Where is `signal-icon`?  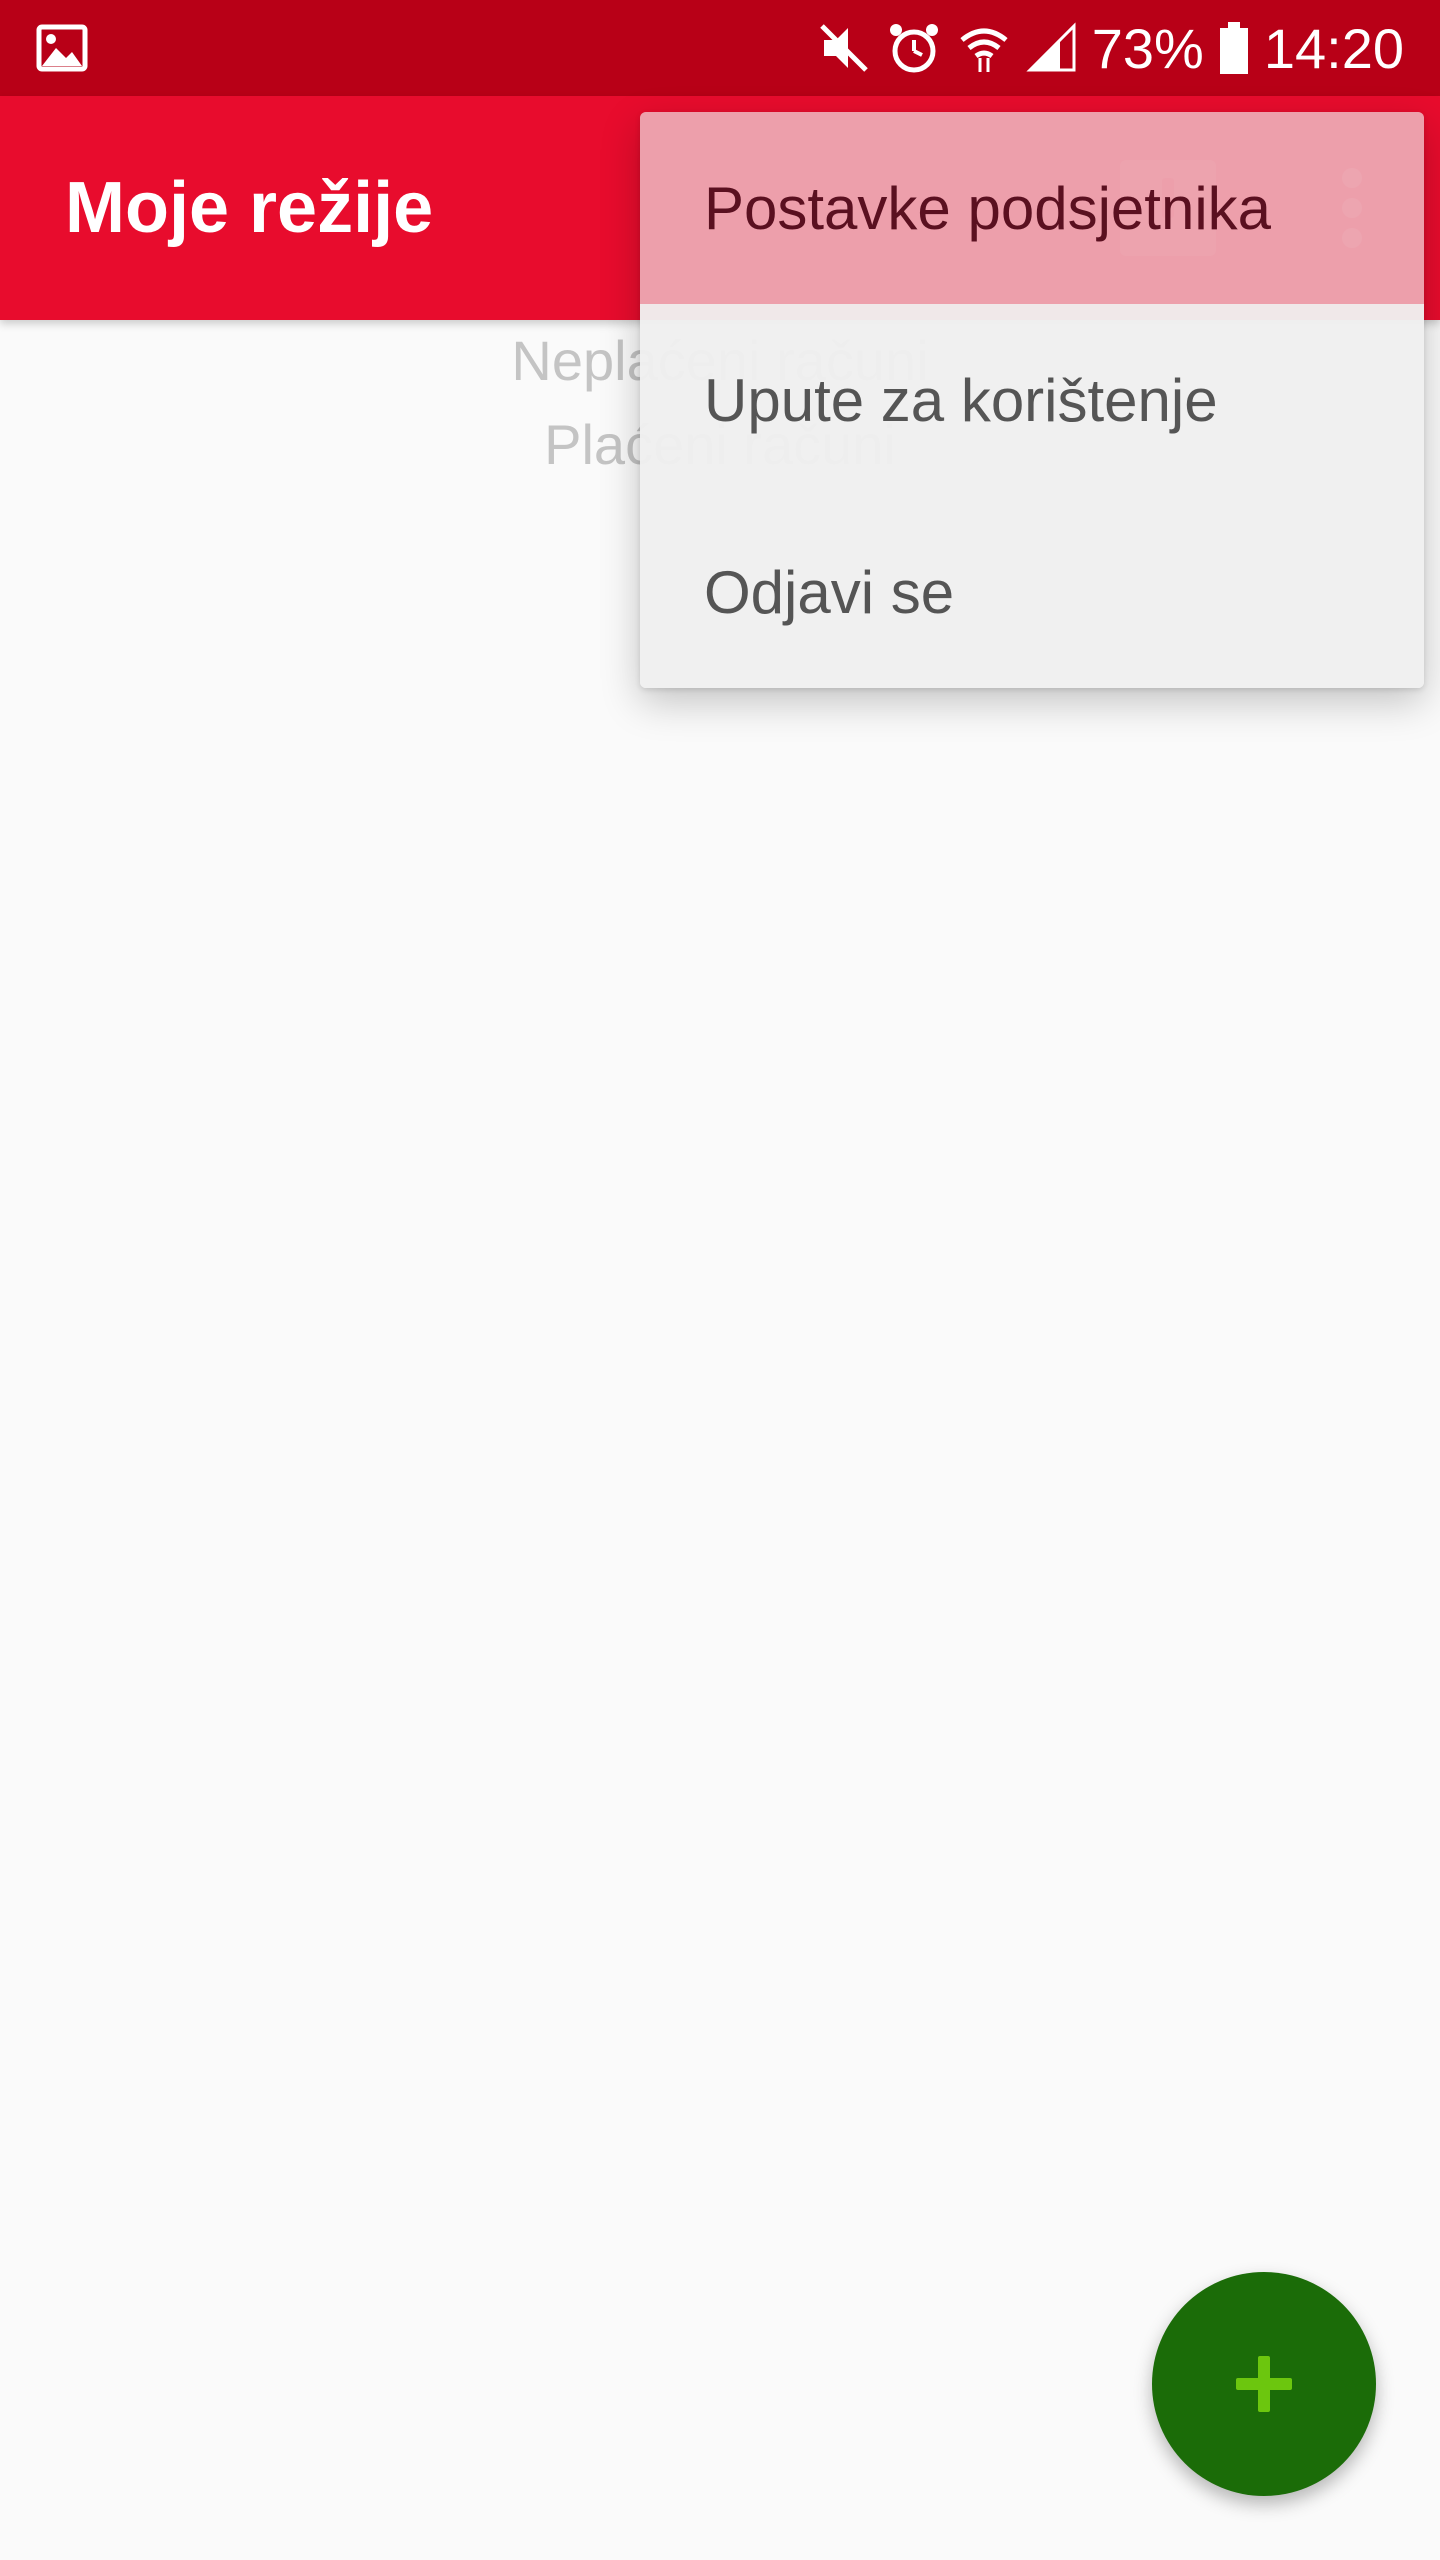
signal-icon is located at coordinates (1051, 47).